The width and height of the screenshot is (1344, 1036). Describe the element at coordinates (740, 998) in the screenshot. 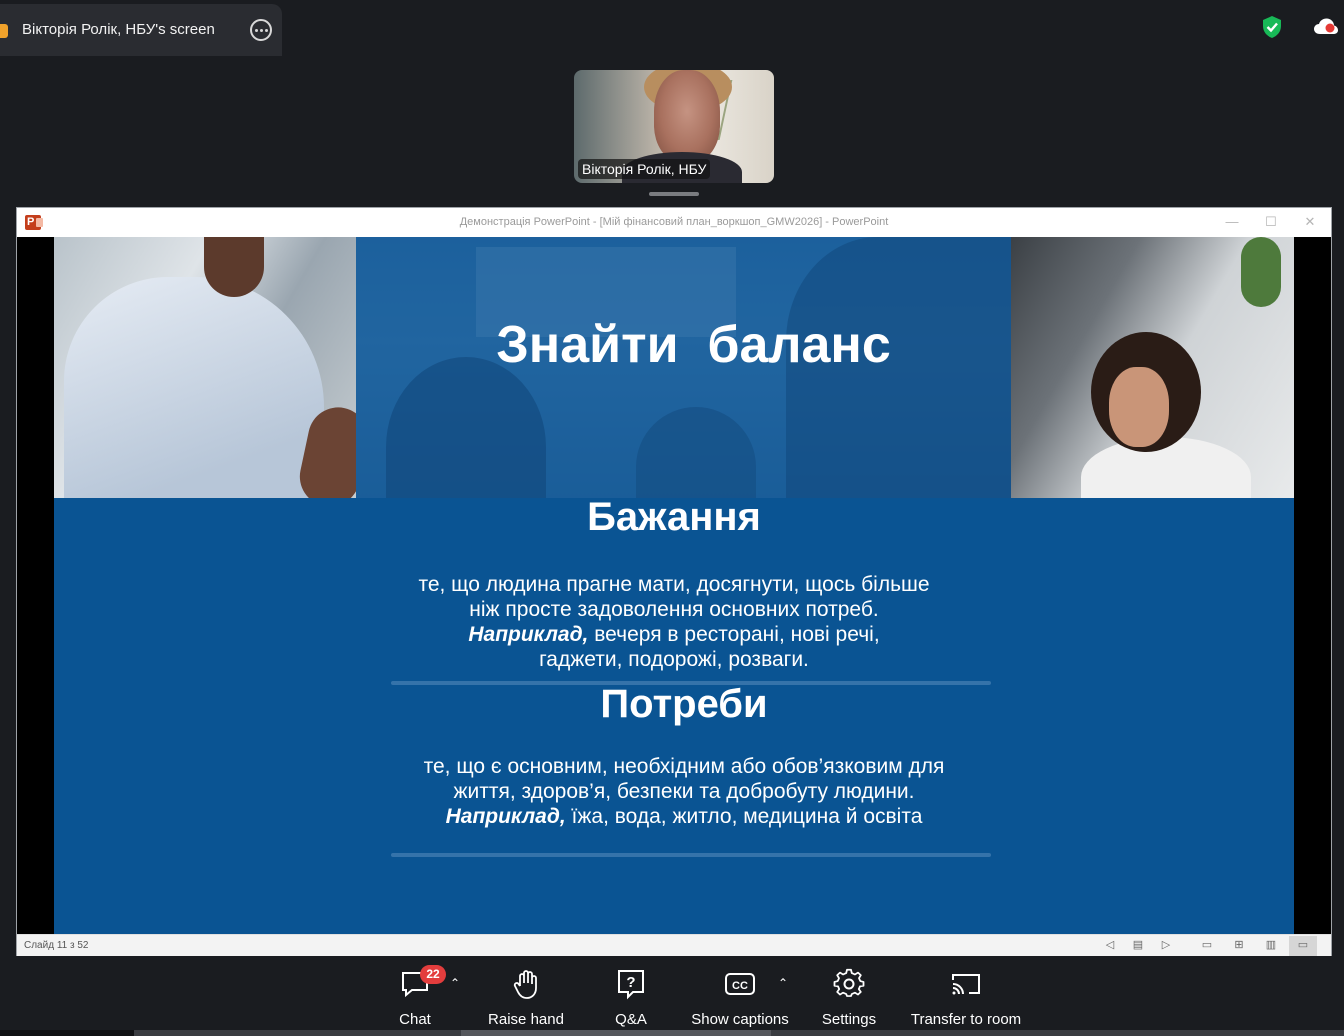

I see `show-captions-button: CC Show captions` at that location.